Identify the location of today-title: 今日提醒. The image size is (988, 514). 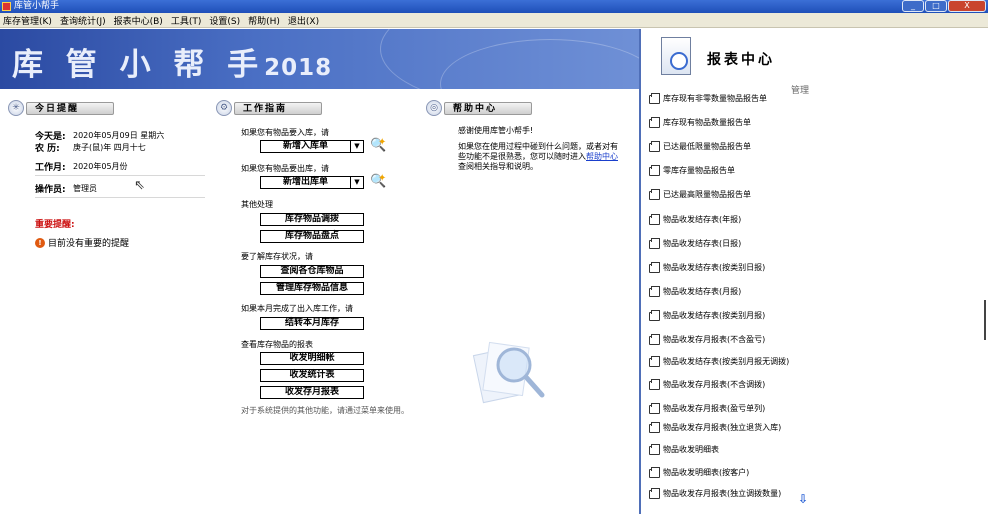
(70, 108).